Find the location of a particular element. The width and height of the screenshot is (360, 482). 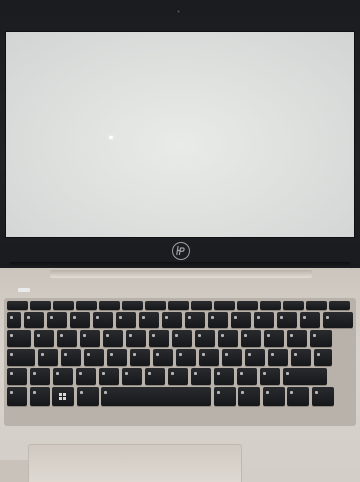

hinge-cover is located at coordinates (181, 274).